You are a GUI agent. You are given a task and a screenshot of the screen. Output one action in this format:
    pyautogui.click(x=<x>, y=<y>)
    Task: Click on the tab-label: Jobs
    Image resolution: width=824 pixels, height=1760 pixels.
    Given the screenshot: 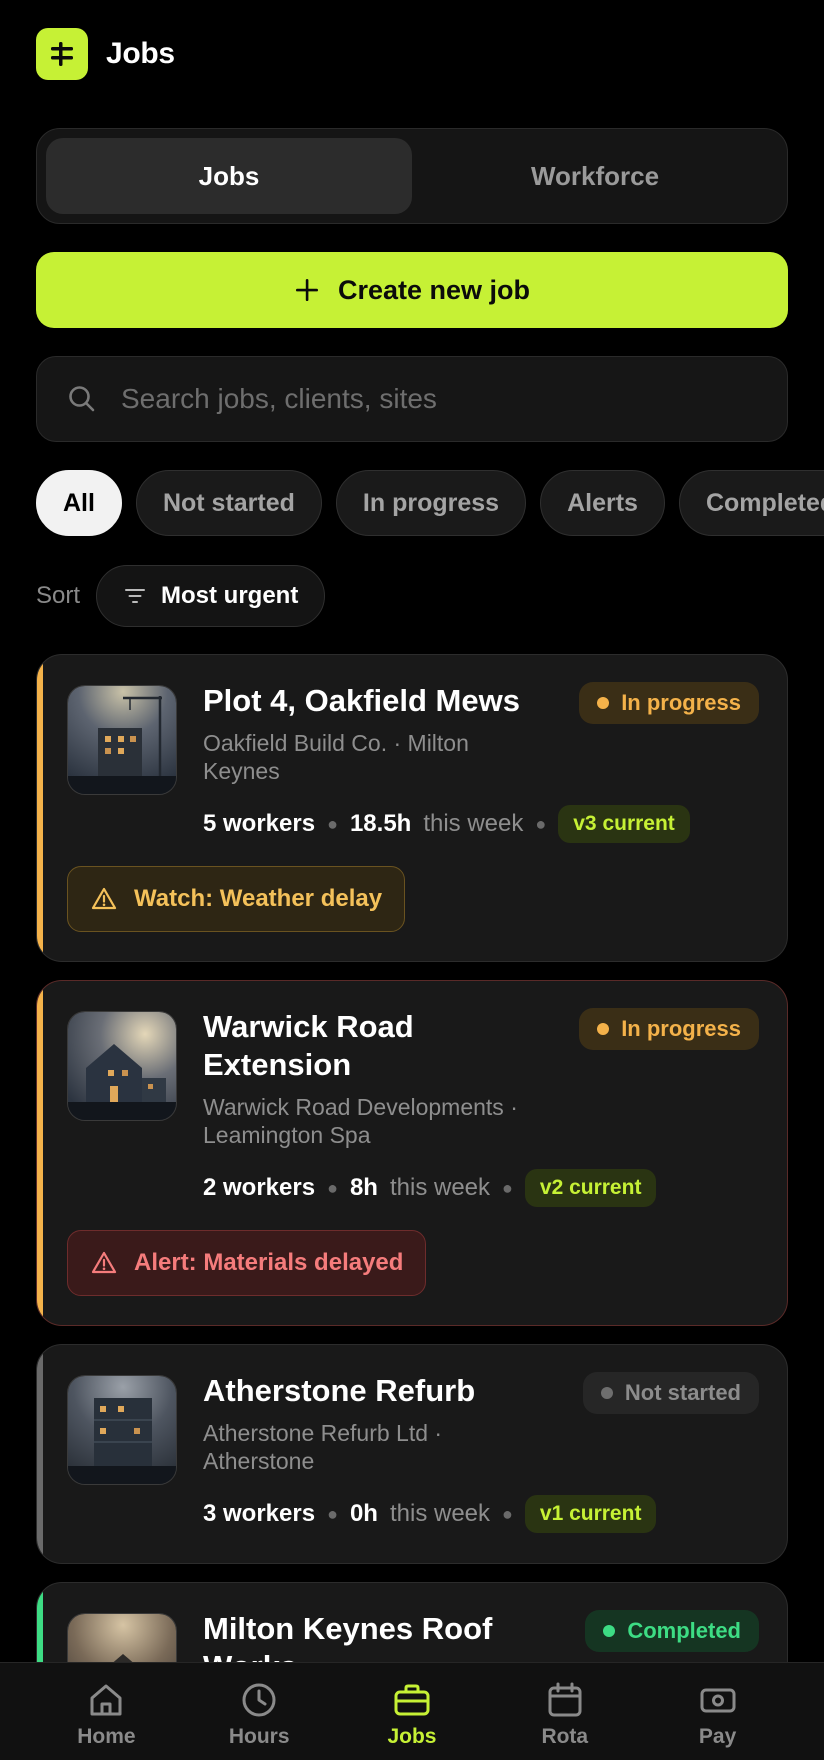 What is the action you would take?
    pyautogui.click(x=412, y=1736)
    